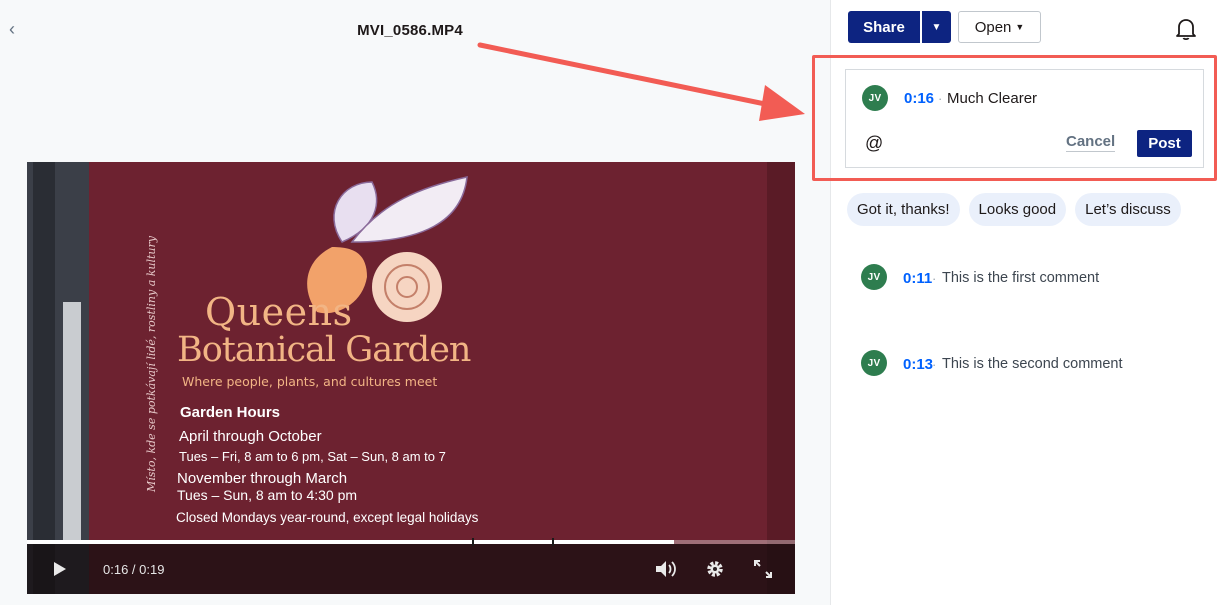 The height and width of the screenshot is (605, 1217). Describe the element at coordinates (993, 27) in the screenshot. I see `open-button-label: Open` at that location.